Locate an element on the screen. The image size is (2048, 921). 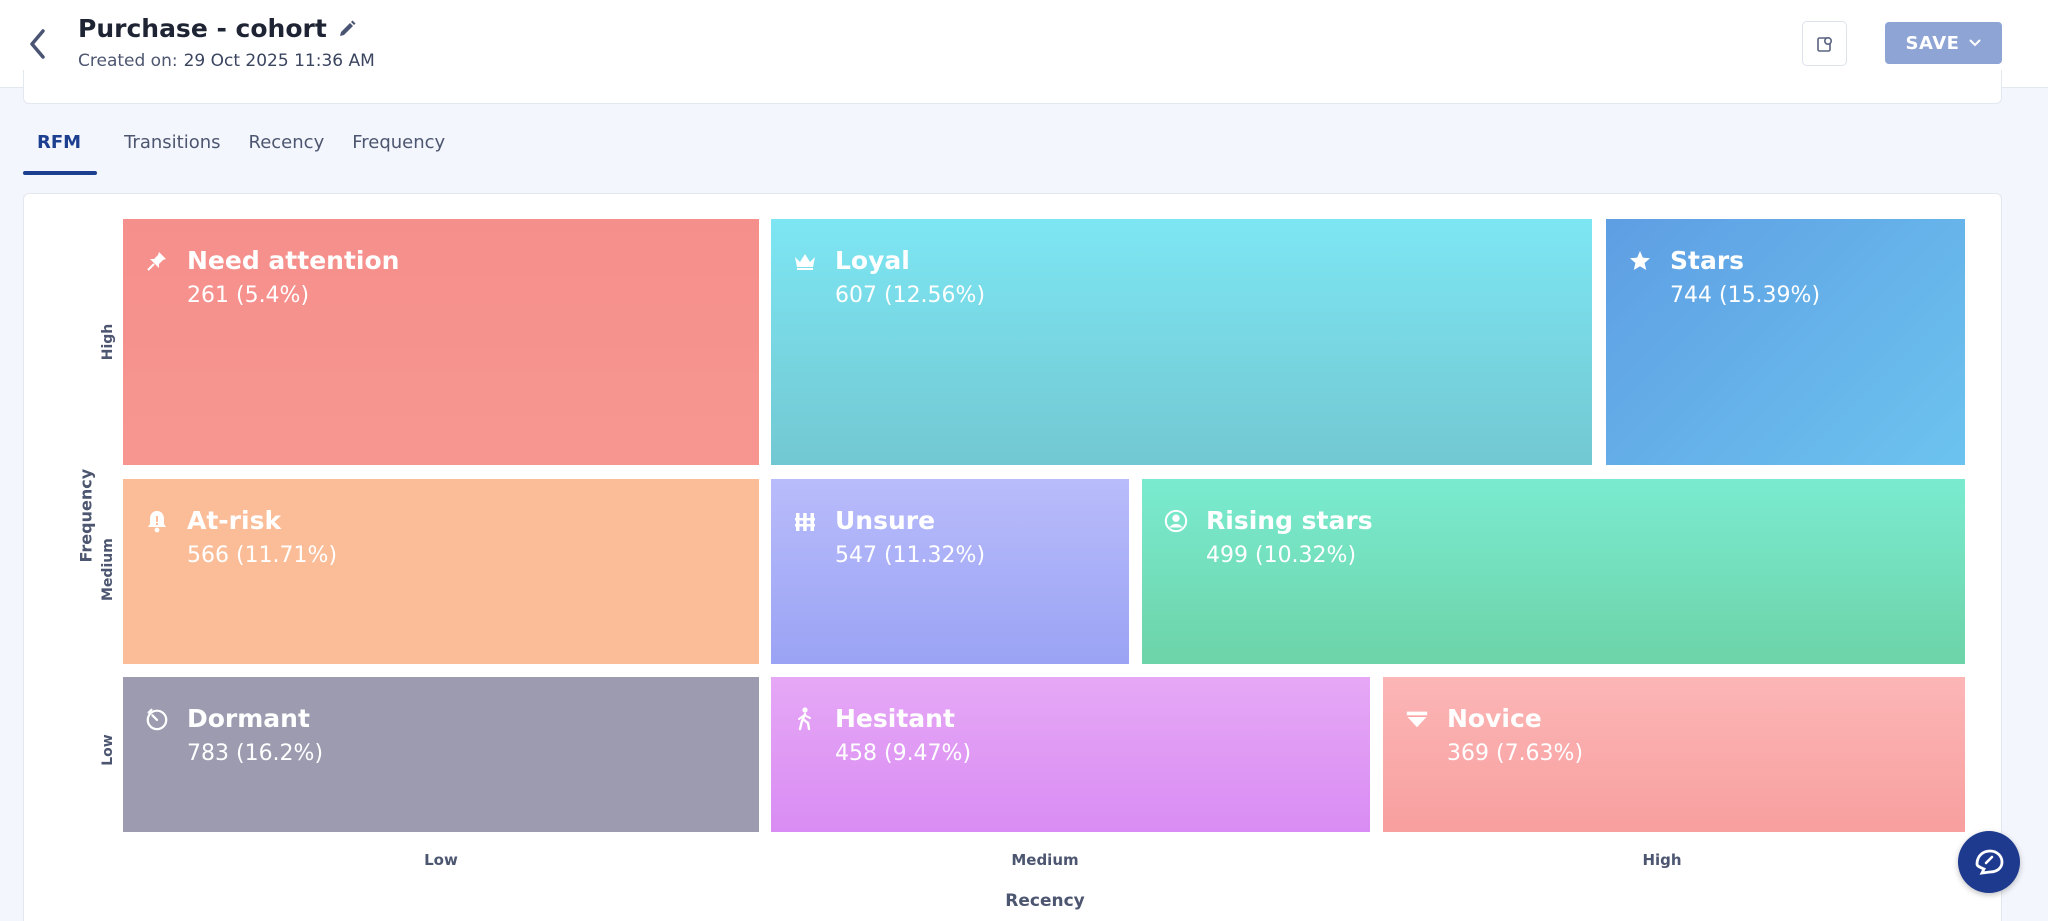
segment-name: Novice is located at coordinates (1494, 718).